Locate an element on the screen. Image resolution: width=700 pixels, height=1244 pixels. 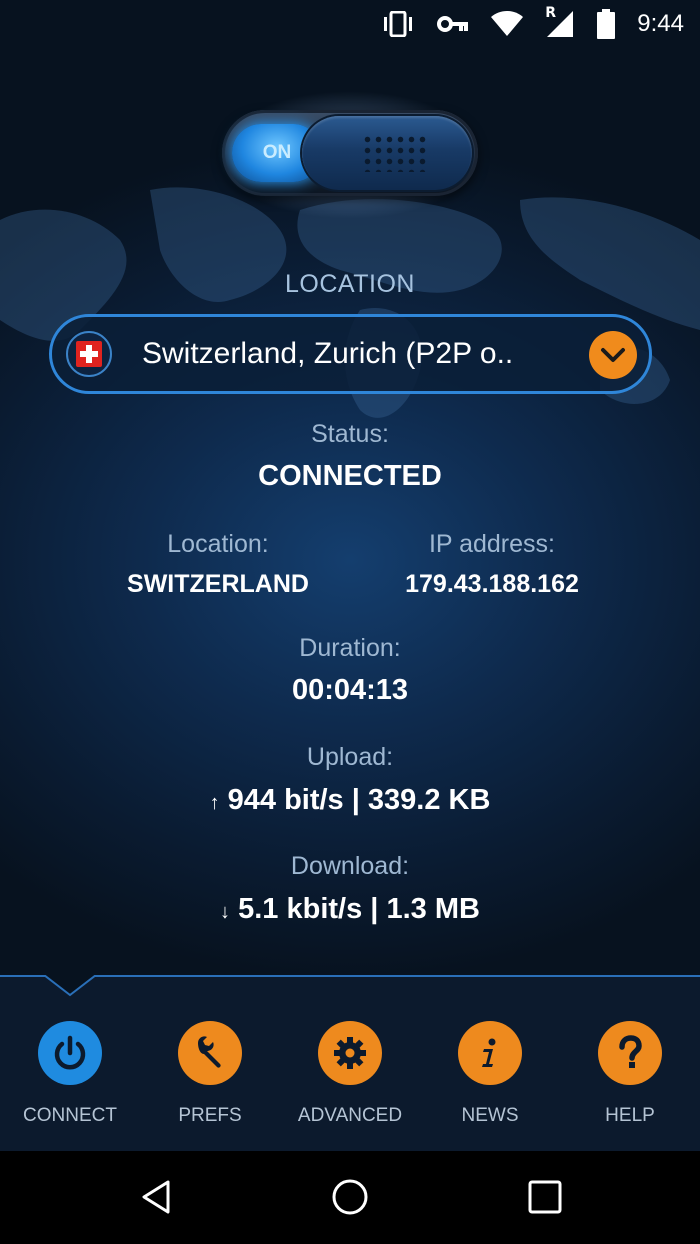
vibrate-icon is located at coordinates (398, 24).